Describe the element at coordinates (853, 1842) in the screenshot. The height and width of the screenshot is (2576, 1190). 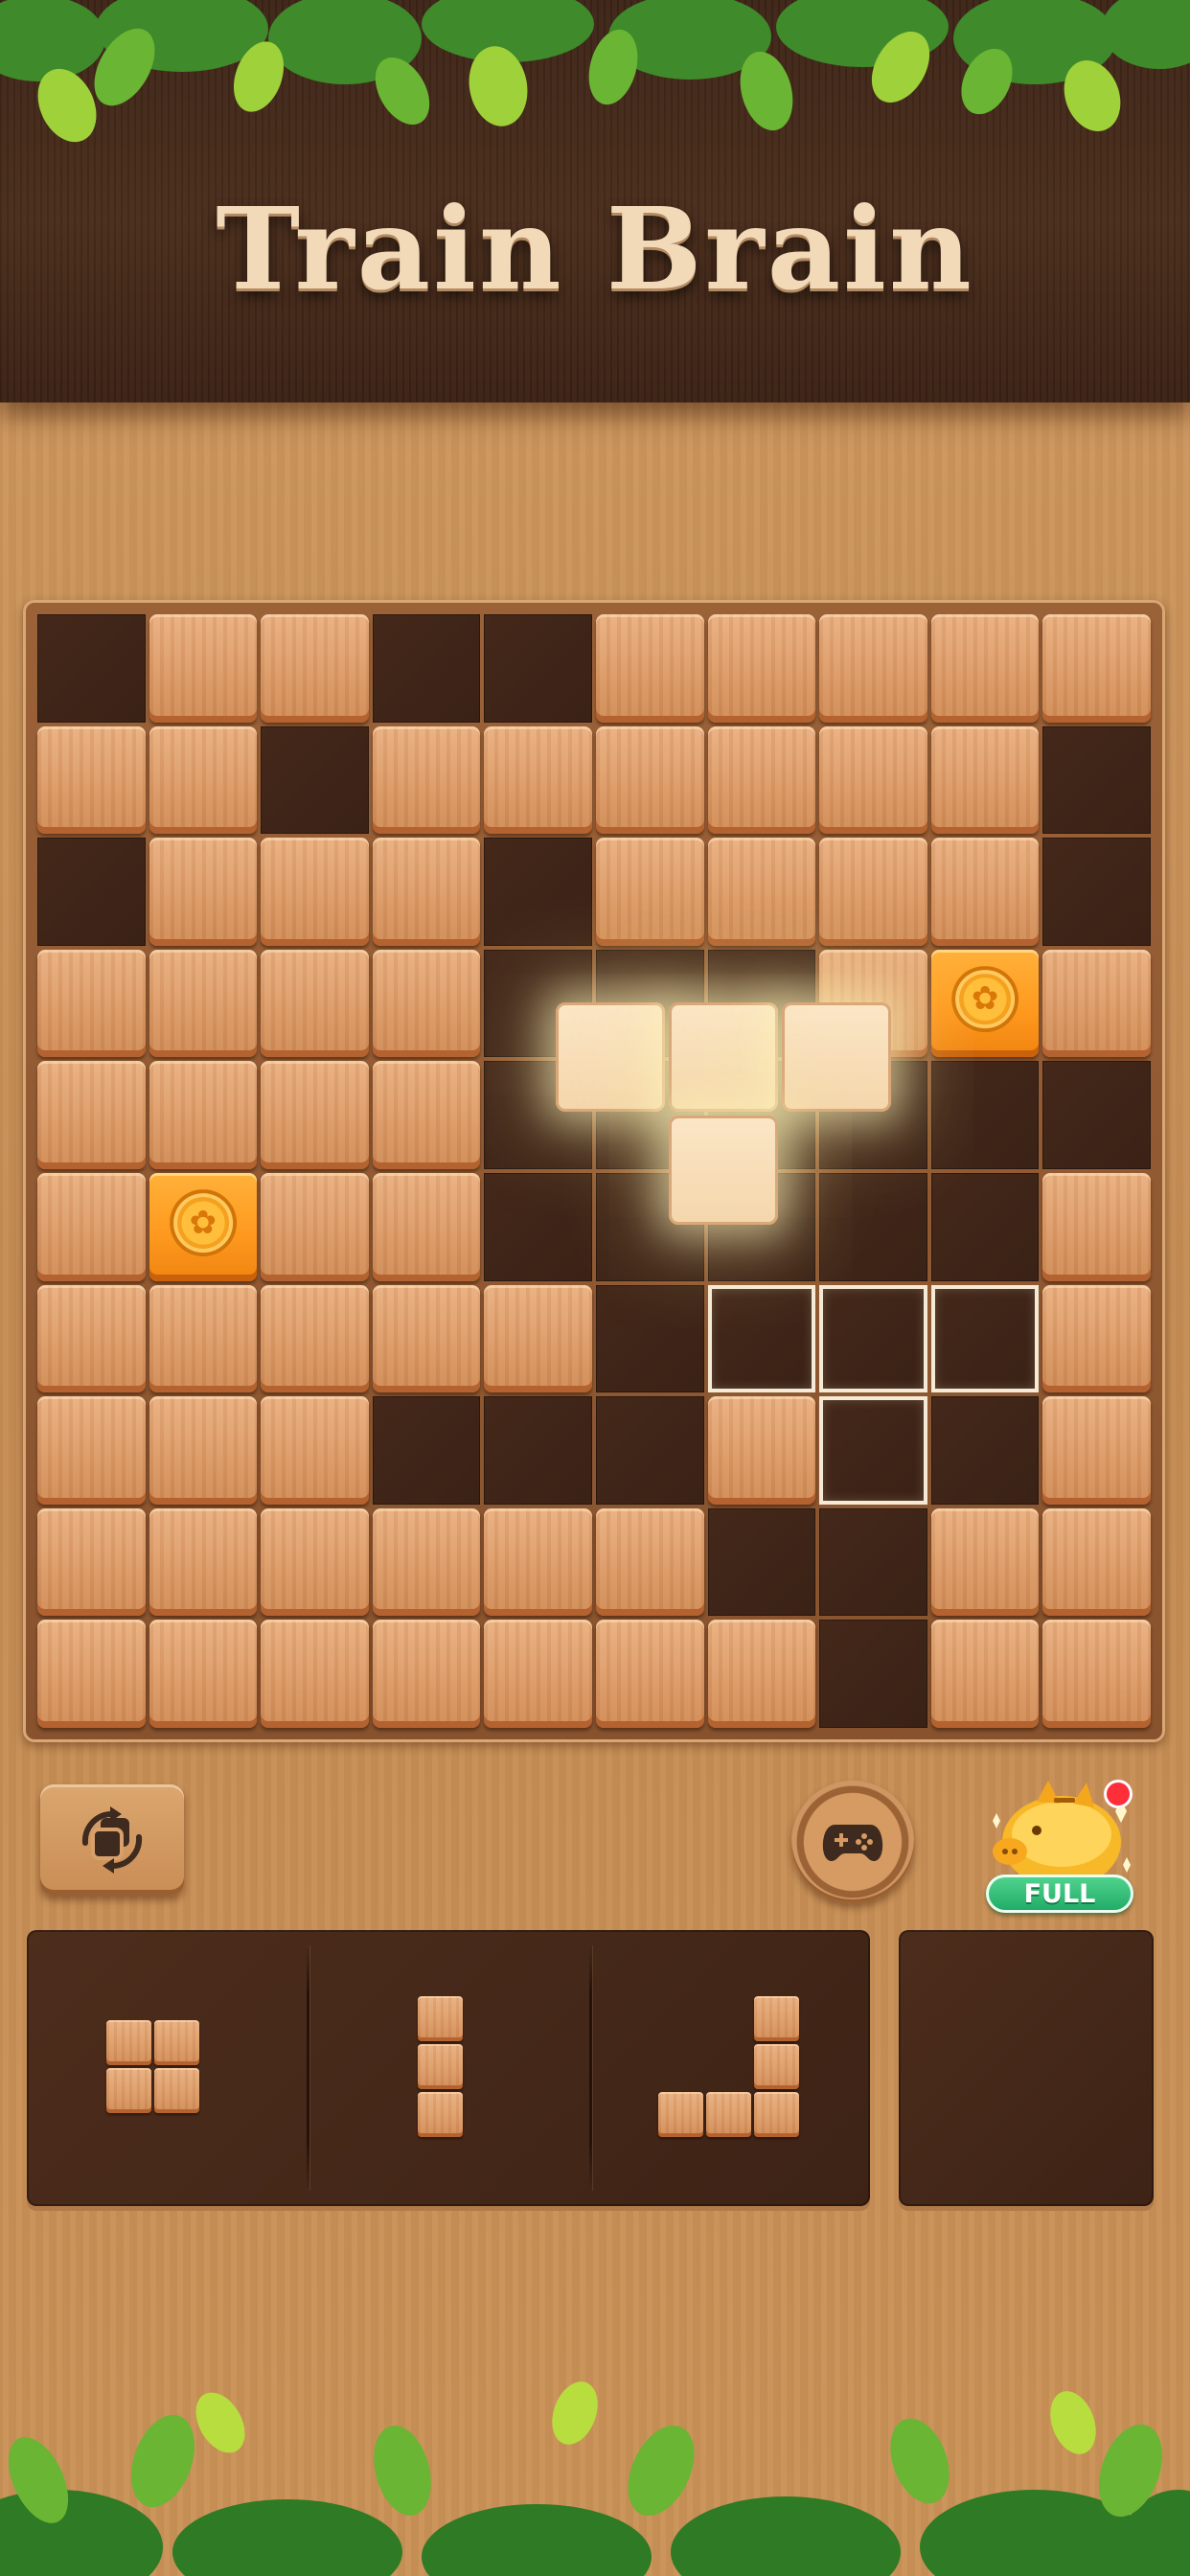
I see `game-button` at that location.